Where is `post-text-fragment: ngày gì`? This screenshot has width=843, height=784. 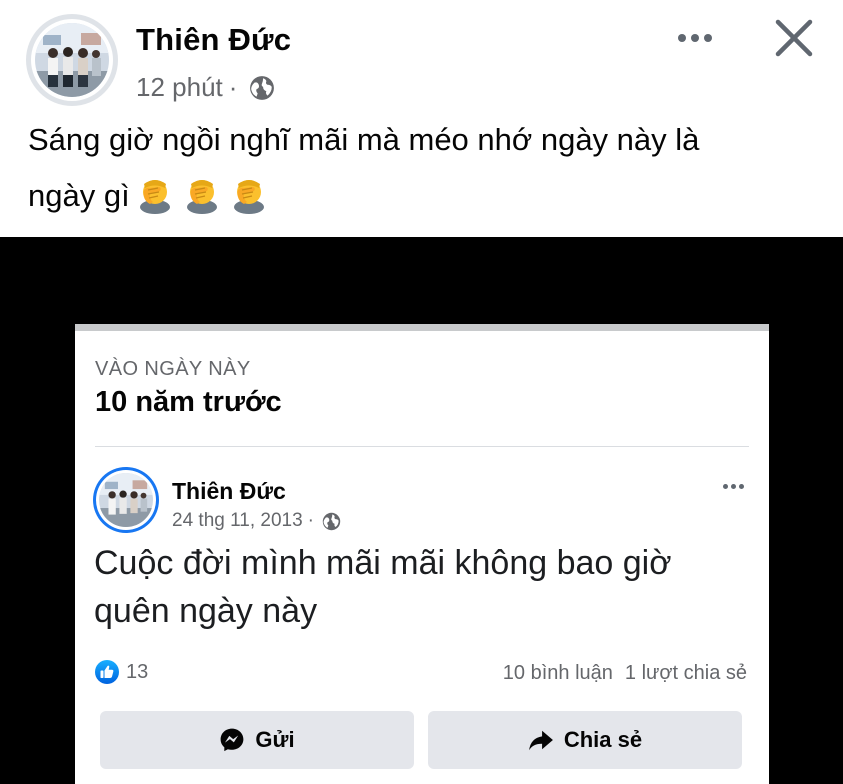 post-text-fragment: ngày gì is located at coordinates (79, 195).